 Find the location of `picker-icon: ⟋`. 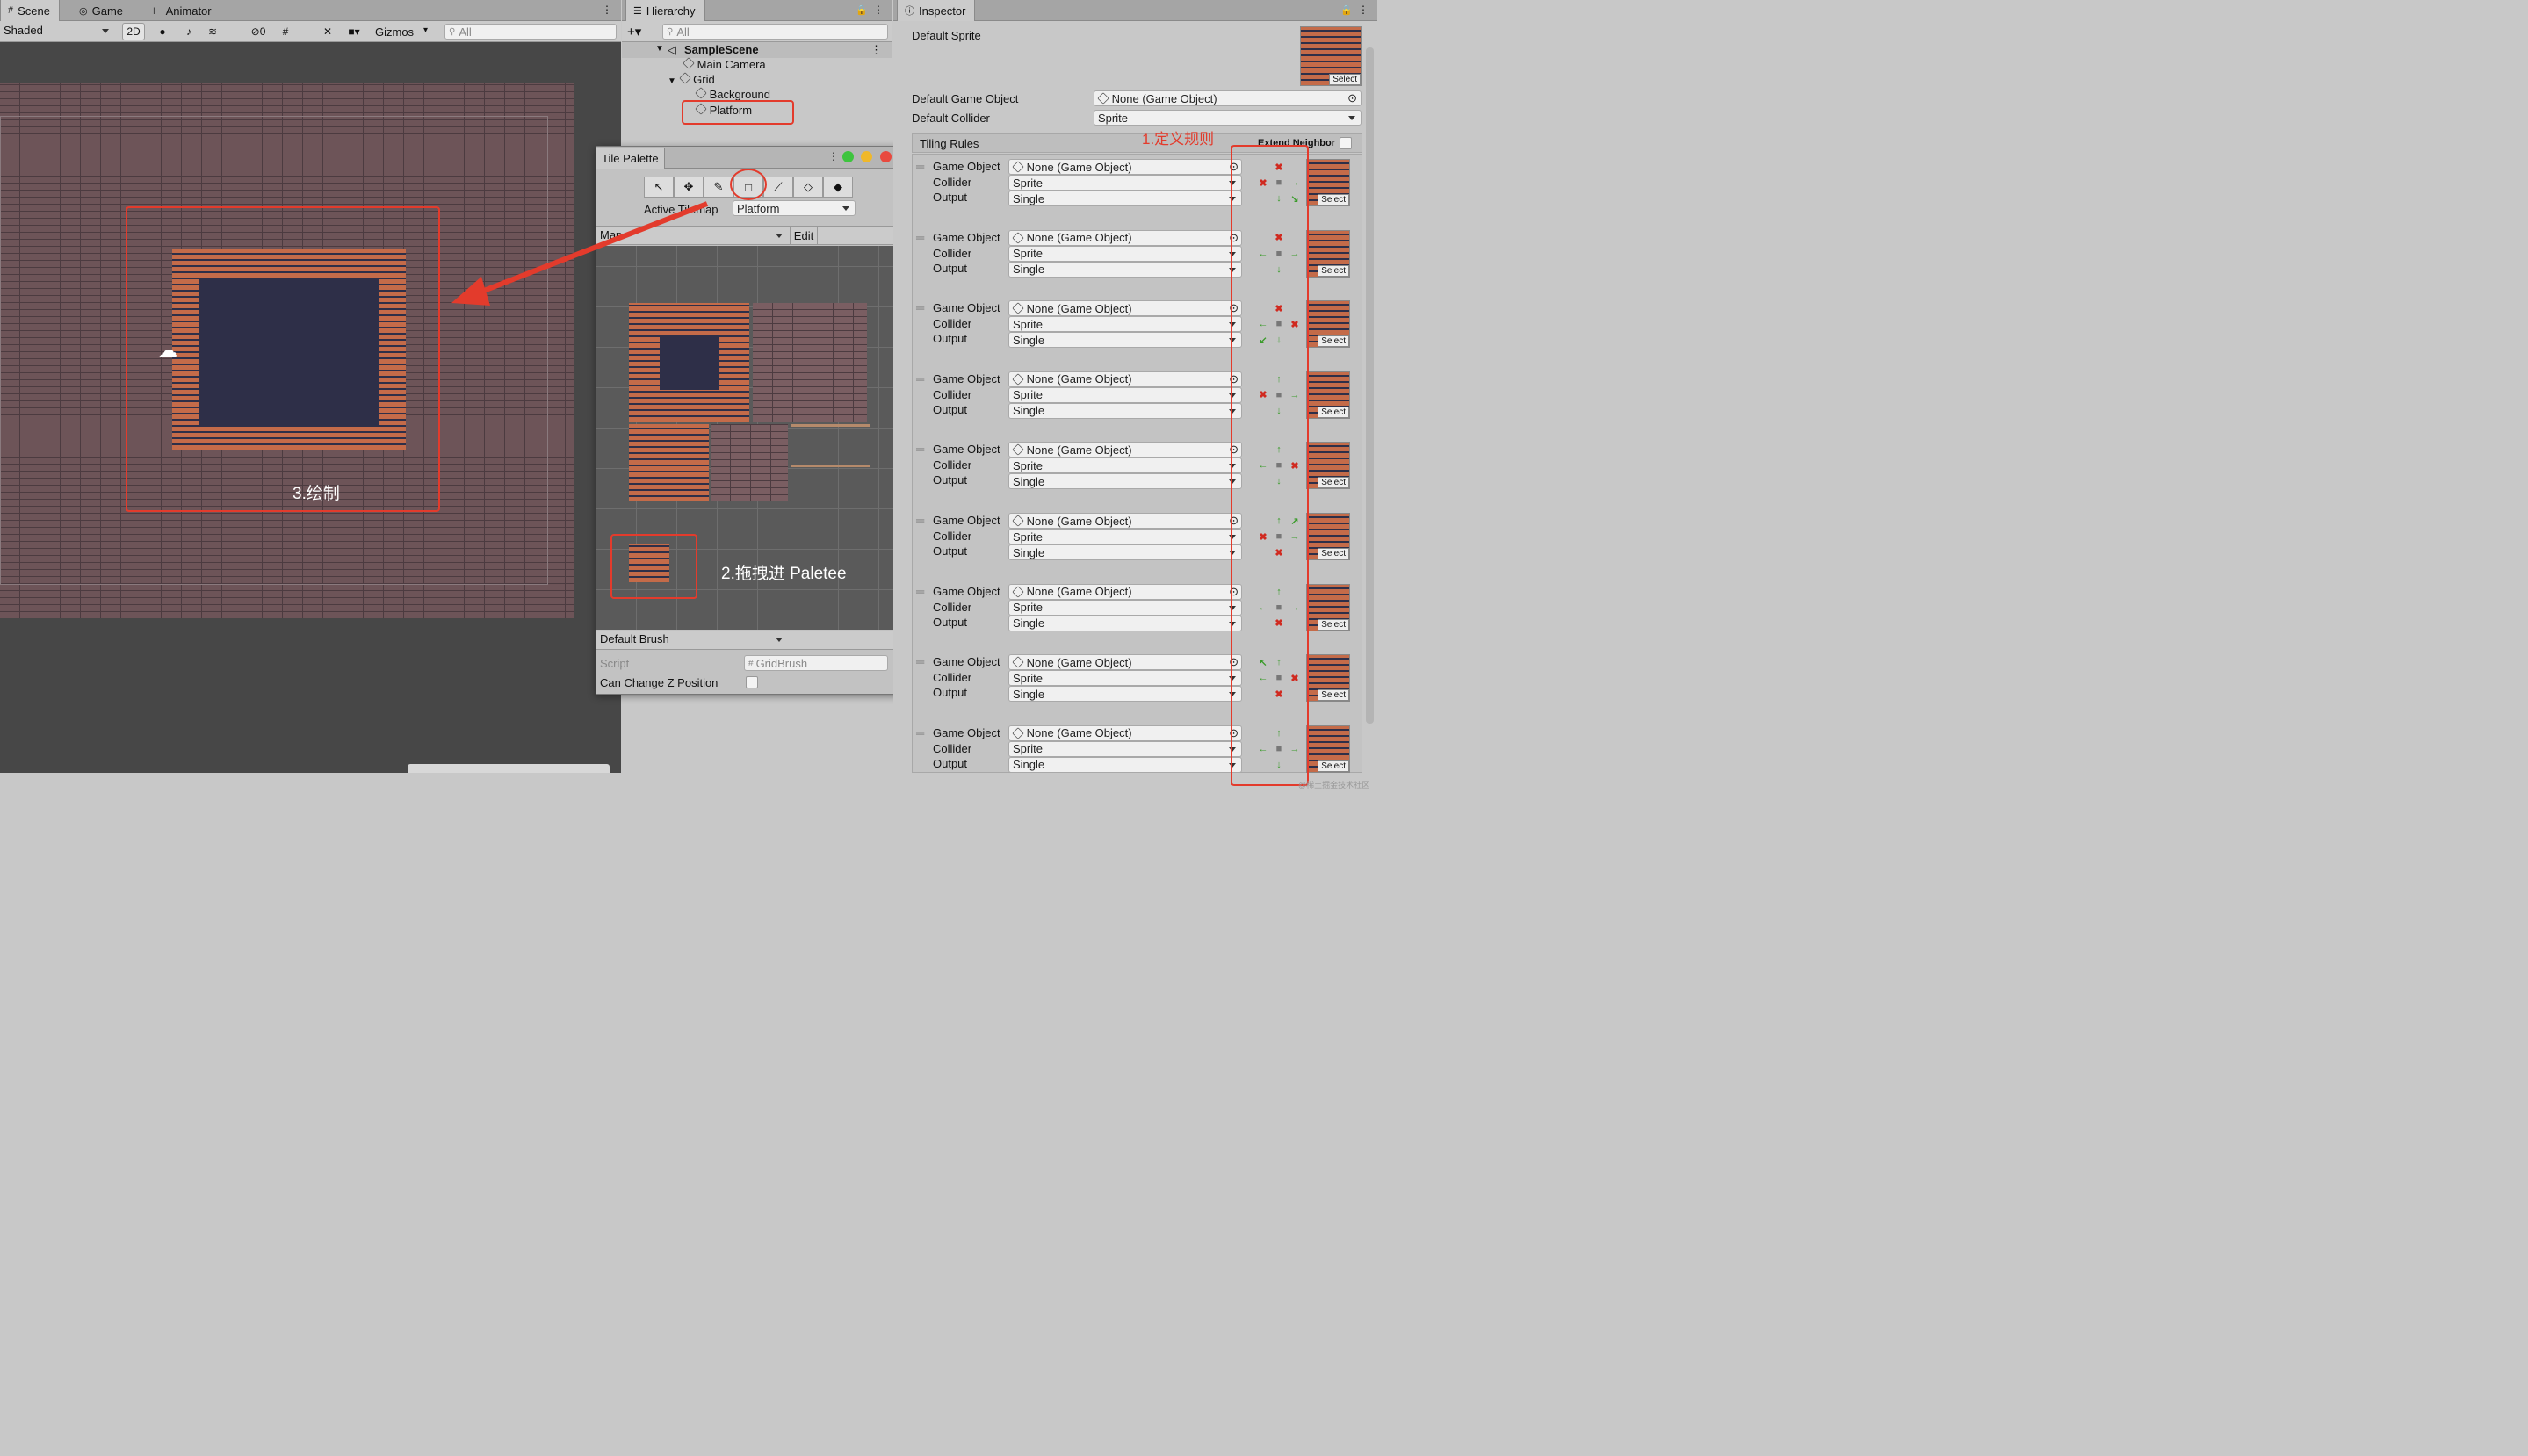

picker-icon: ⟋ is located at coordinates (778, 187).